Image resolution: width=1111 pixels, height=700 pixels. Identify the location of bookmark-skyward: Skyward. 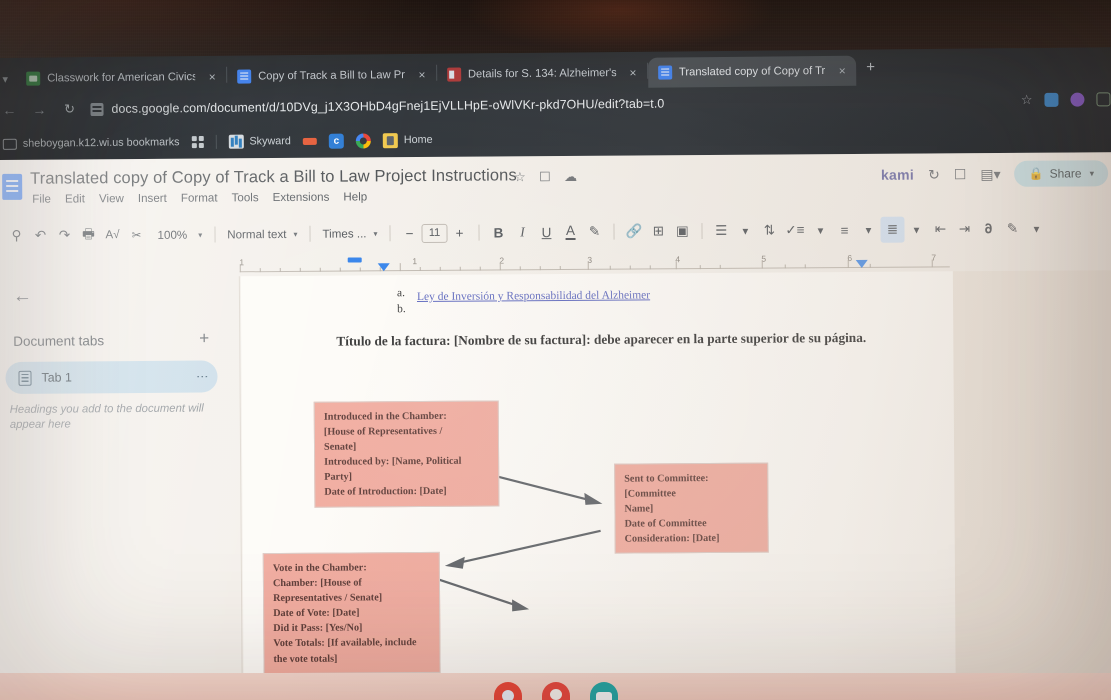
(259, 141).